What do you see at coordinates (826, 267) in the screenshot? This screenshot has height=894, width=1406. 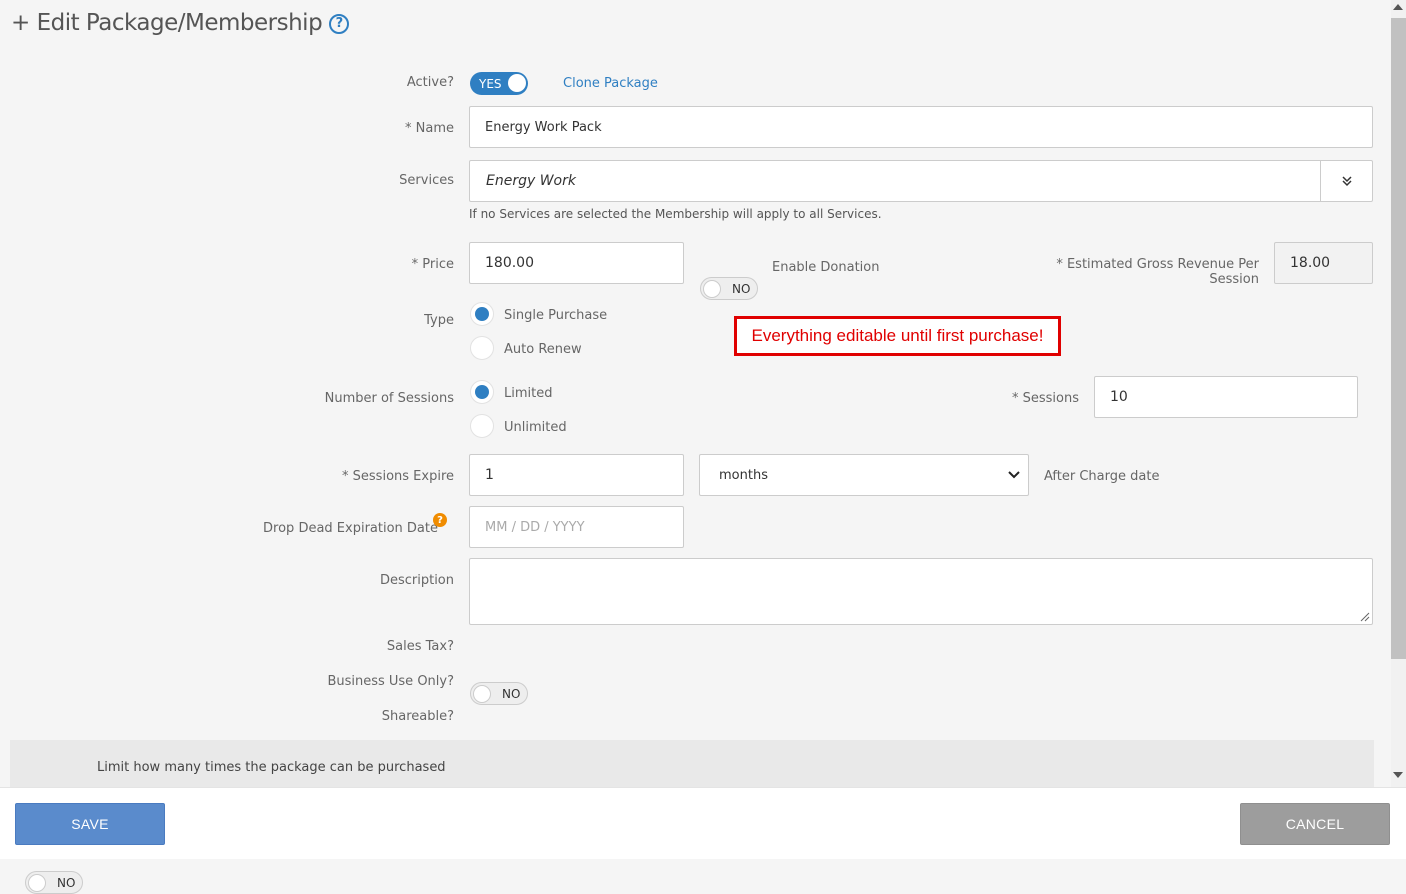 I see `donation-label: Enable Donation` at bounding box center [826, 267].